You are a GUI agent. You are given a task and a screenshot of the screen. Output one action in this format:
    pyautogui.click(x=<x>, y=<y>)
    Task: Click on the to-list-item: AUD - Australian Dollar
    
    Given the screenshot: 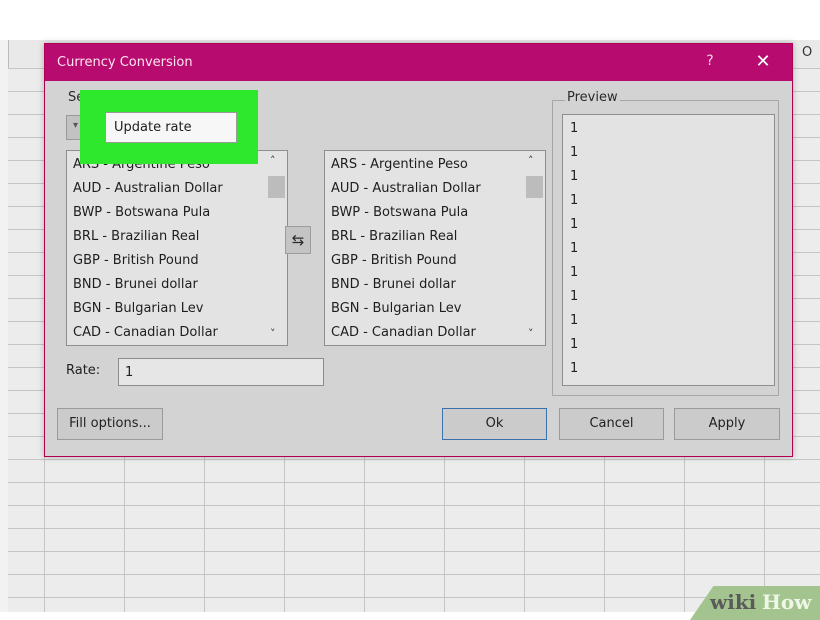 What is the action you would take?
    pyautogui.click(x=406, y=188)
    